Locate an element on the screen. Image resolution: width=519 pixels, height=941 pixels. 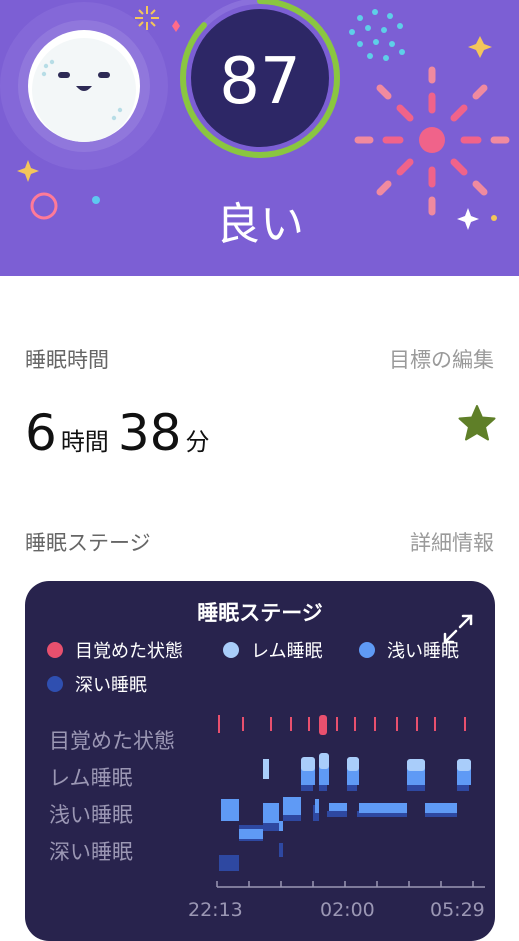
sleep-duration-value: 6 時間 38 分 is located at coordinates (121, 433).